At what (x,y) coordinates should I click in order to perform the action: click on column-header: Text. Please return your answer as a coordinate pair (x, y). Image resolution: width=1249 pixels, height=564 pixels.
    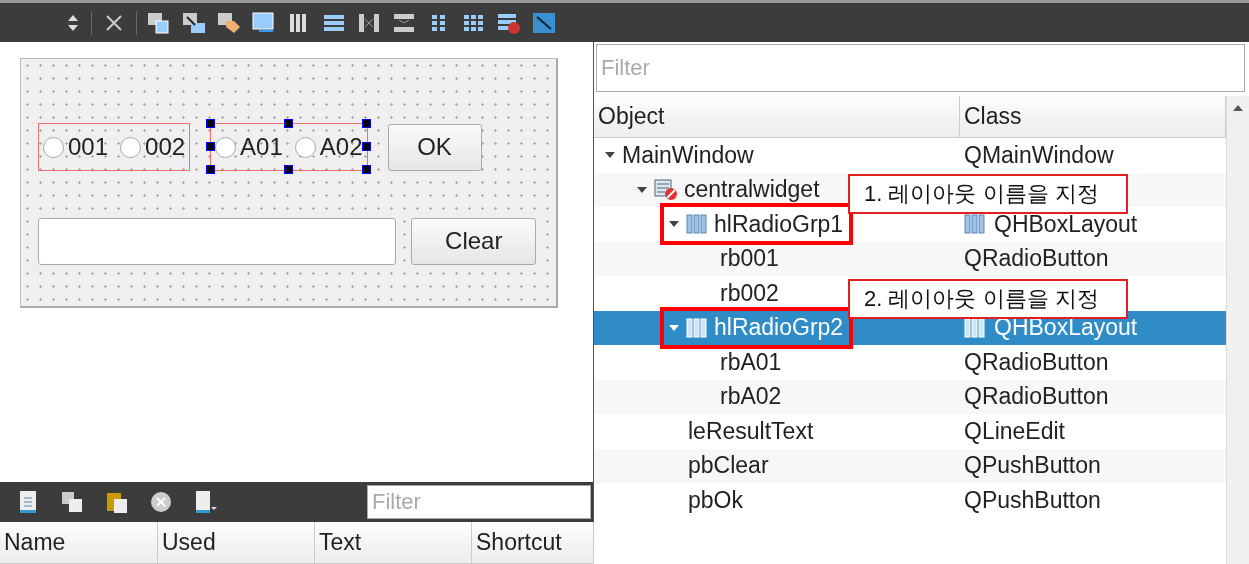
    Looking at the image, I should click on (393, 543).